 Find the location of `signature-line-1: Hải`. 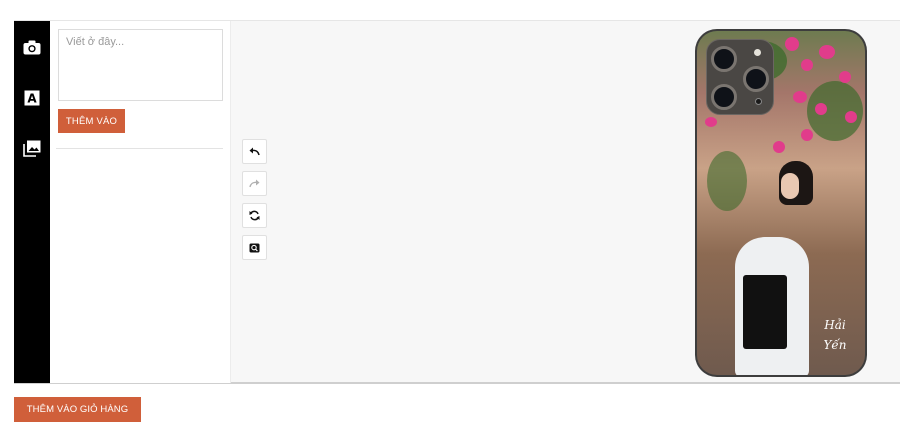

signature-line-1: Hải is located at coordinates (835, 325).